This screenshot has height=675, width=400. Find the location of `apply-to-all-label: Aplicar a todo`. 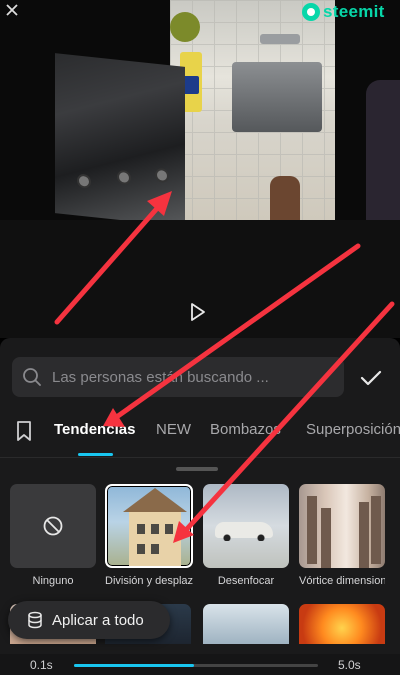

apply-to-all-label: Aplicar a todo is located at coordinates (98, 620).